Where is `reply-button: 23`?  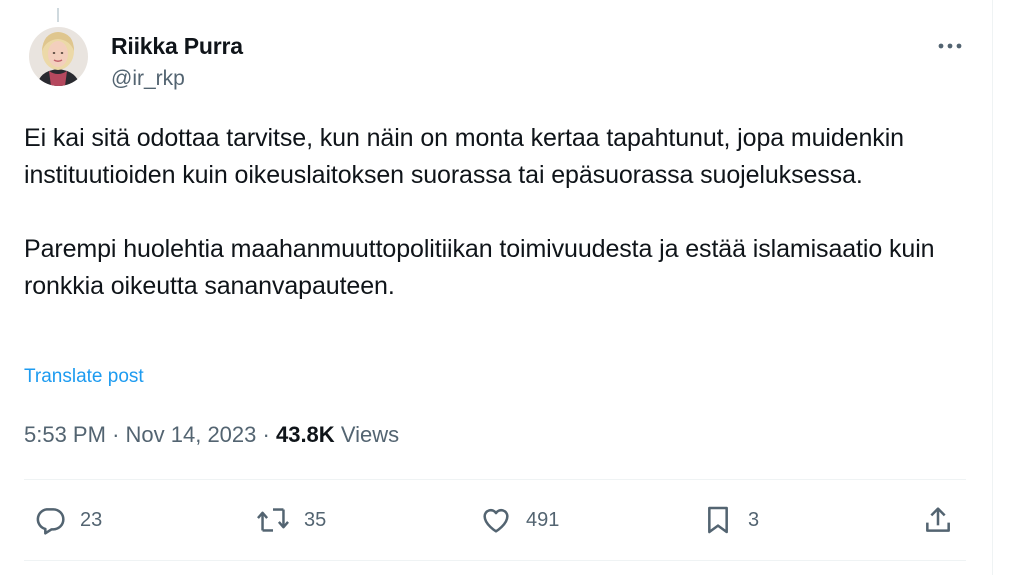
reply-button: 23 is located at coordinates (68, 520).